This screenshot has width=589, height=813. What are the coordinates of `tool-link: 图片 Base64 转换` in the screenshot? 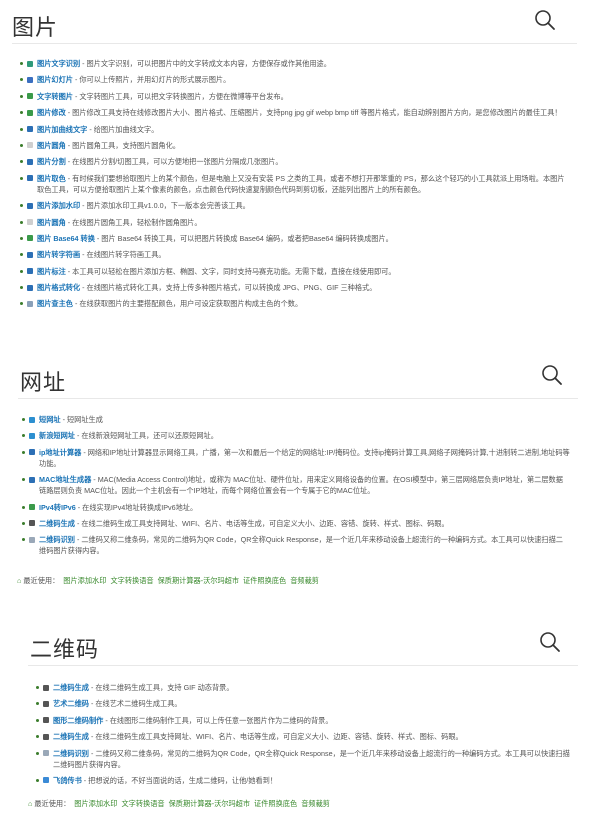 It's located at (66, 238).